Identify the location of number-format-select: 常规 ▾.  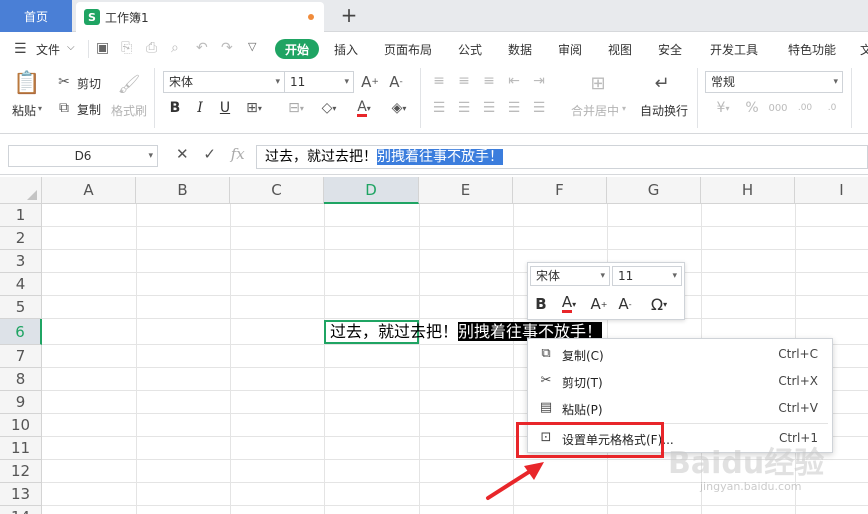
(774, 82).